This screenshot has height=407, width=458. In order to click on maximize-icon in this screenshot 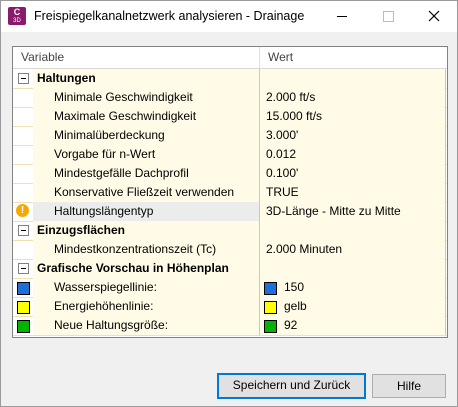, I will do `click(388, 16)`.